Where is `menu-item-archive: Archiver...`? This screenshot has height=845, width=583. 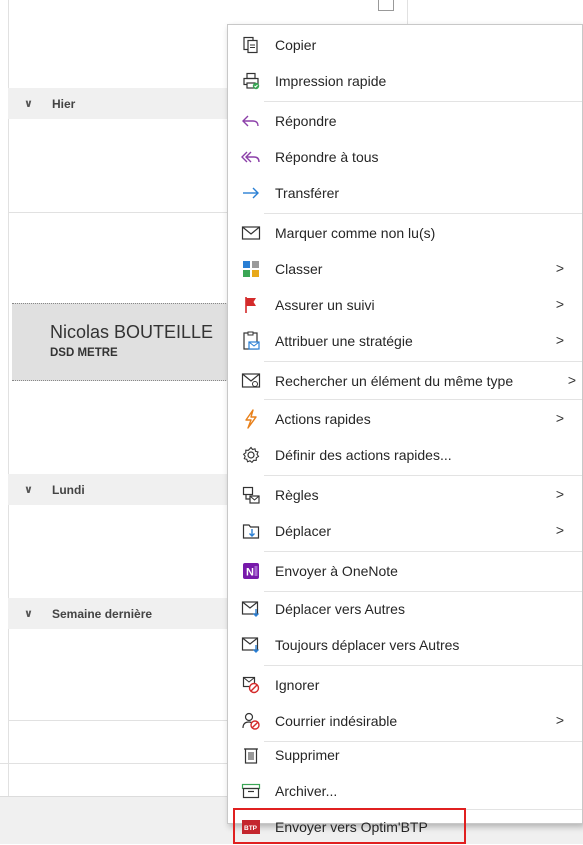
menu-item-archive: Archiver... is located at coordinates (405, 791).